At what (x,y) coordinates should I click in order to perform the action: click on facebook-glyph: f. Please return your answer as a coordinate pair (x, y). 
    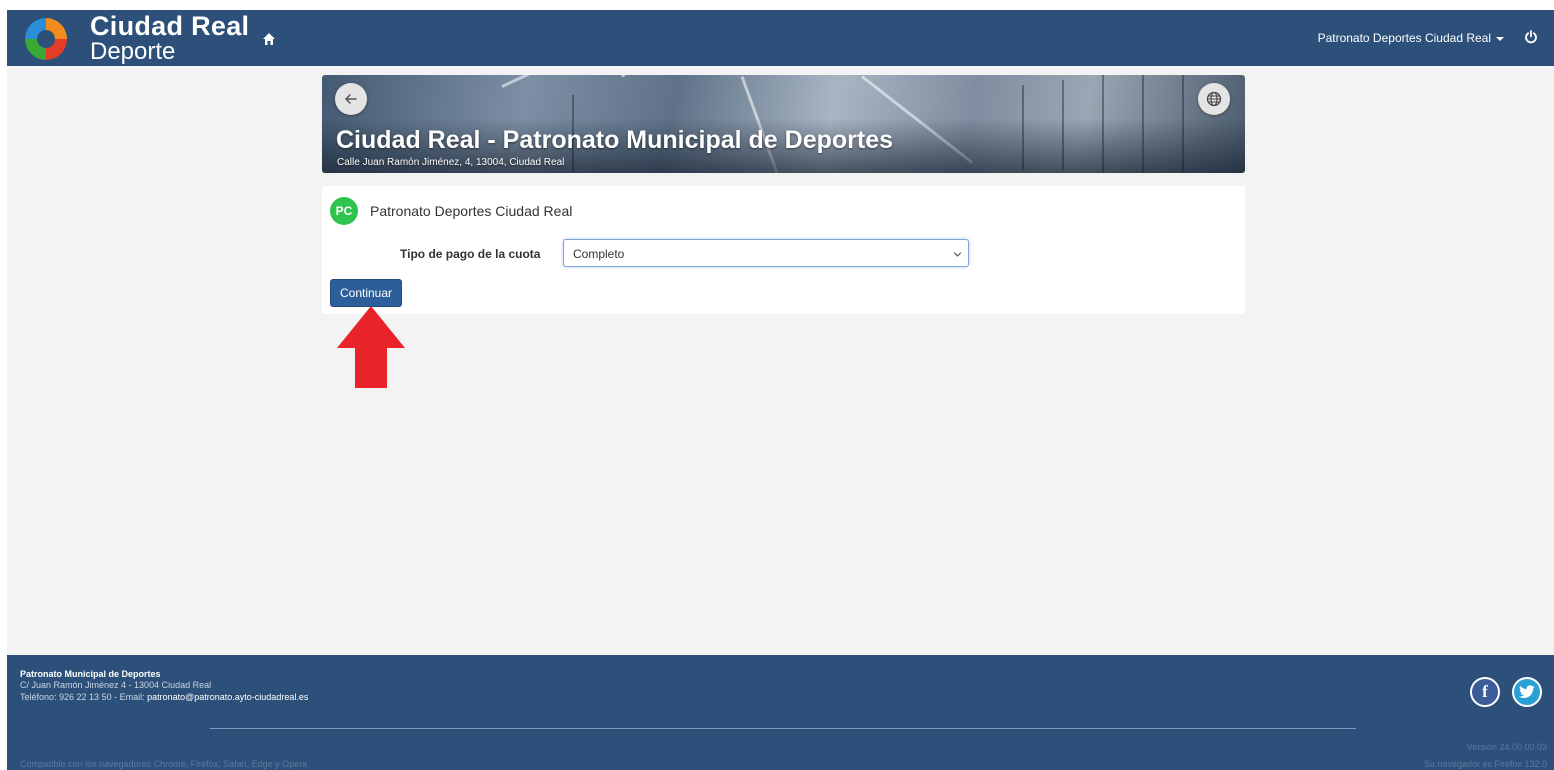
    Looking at the image, I should click on (1485, 691).